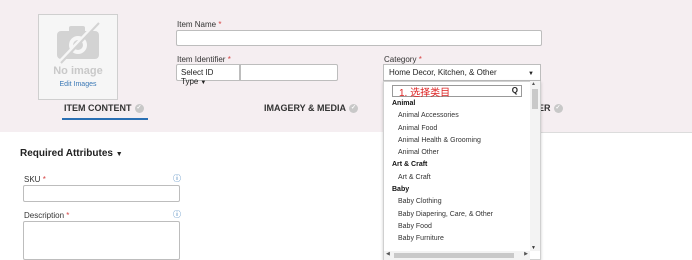  What do you see at coordinates (199, 24) in the screenshot?
I see `item-name-label: Item Name *` at bounding box center [199, 24].